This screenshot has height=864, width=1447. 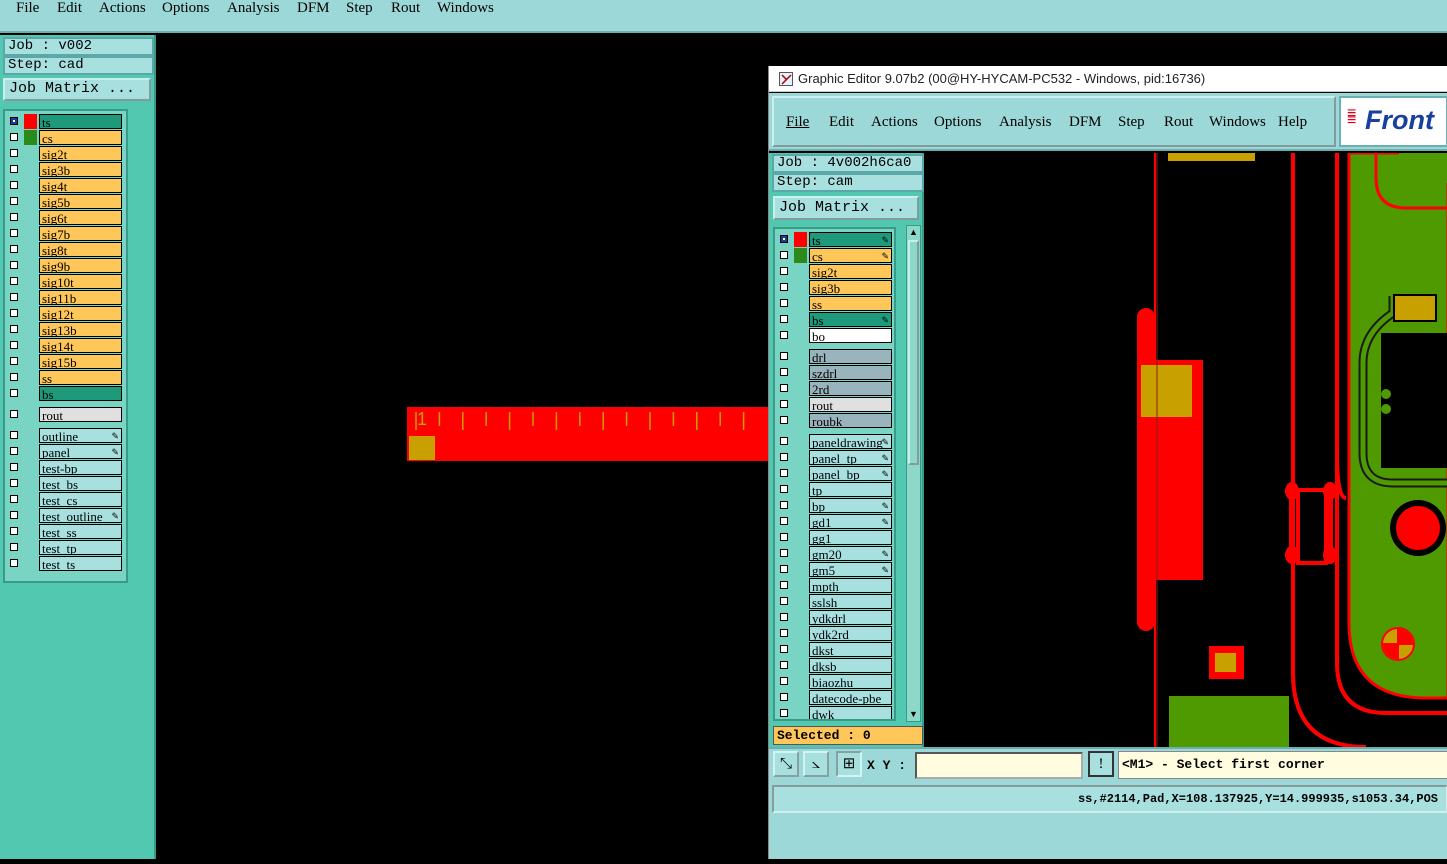 I want to click on layer-row-gg1: gg1, so click(x=834, y=537).